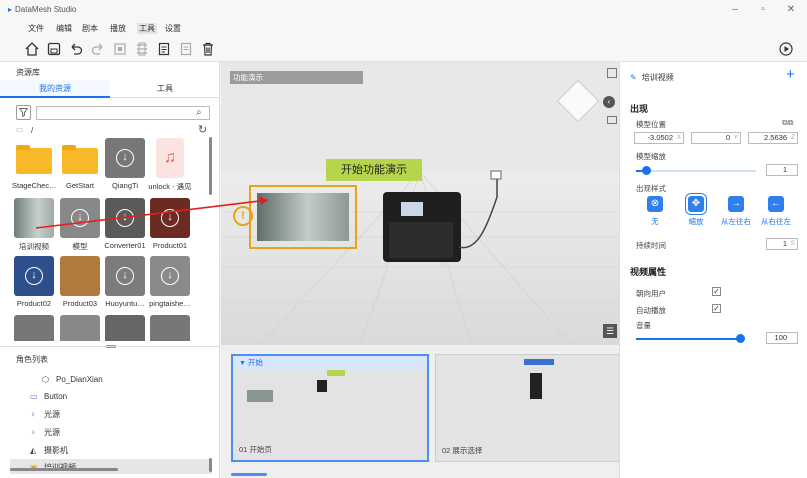 The width and height of the screenshot is (807, 478). Describe the element at coordinates (249, 474) in the screenshot. I see `timeline-scrollbar` at that location.